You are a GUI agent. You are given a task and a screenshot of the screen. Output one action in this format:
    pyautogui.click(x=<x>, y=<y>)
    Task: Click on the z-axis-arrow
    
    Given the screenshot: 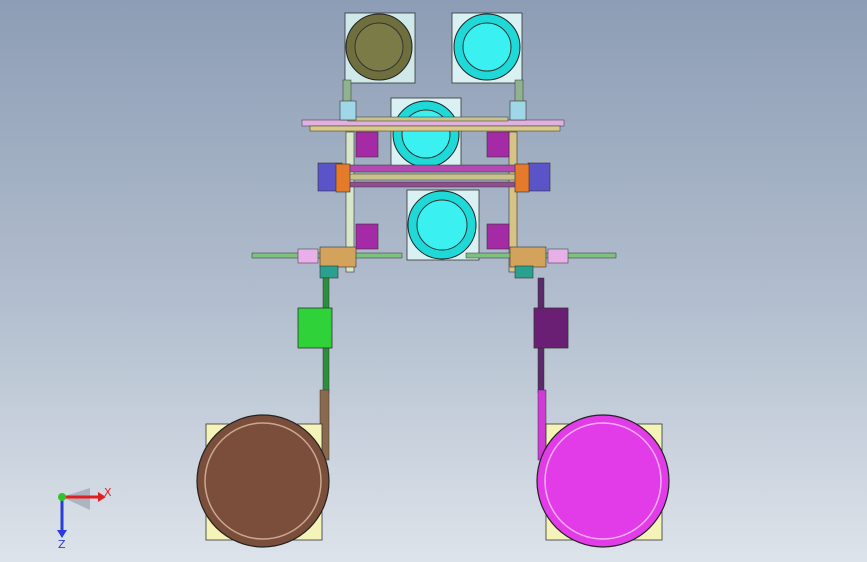 What is the action you would take?
    pyautogui.click(x=62, y=534)
    